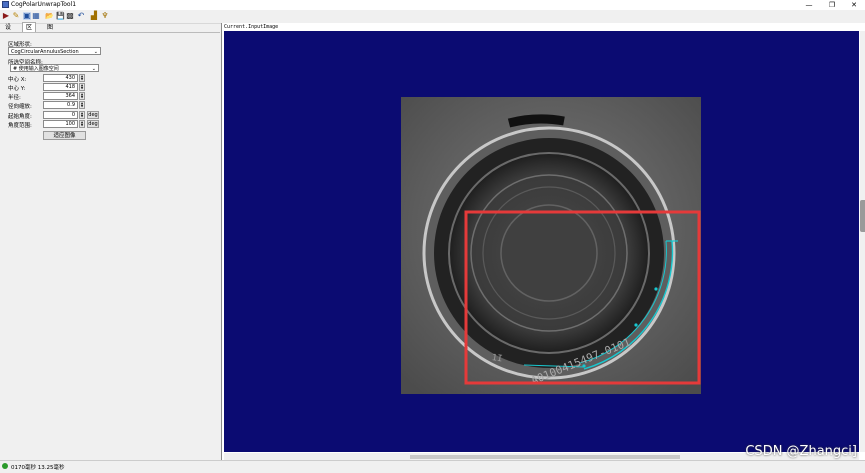 This screenshot has height=473, width=865. What do you see at coordinates (5, 466) in the screenshot?
I see `status-ok-icon` at bounding box center [5, 466].